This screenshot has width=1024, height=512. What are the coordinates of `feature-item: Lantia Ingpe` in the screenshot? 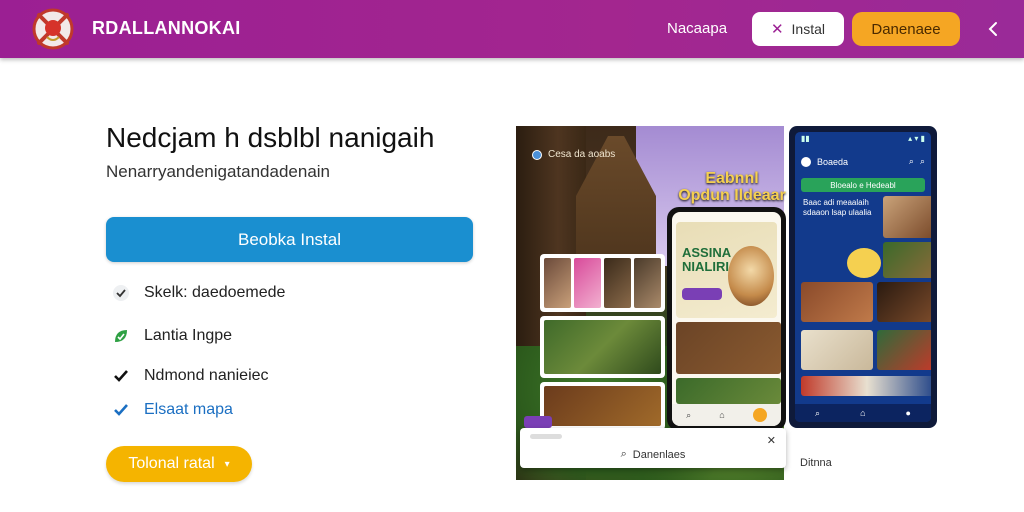 It's located at (172, 336).